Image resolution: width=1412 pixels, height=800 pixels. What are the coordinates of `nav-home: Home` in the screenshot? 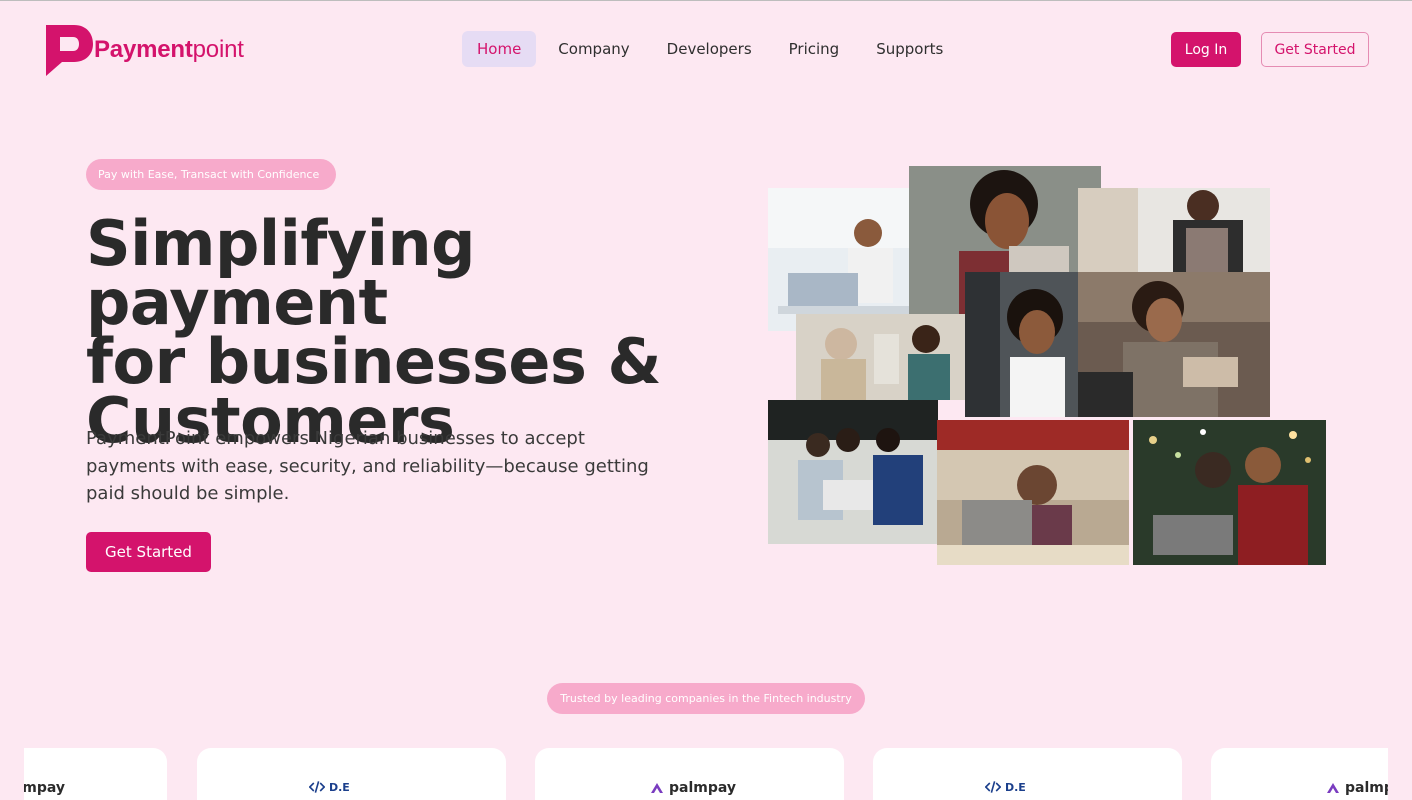 It's located at (499, 49).